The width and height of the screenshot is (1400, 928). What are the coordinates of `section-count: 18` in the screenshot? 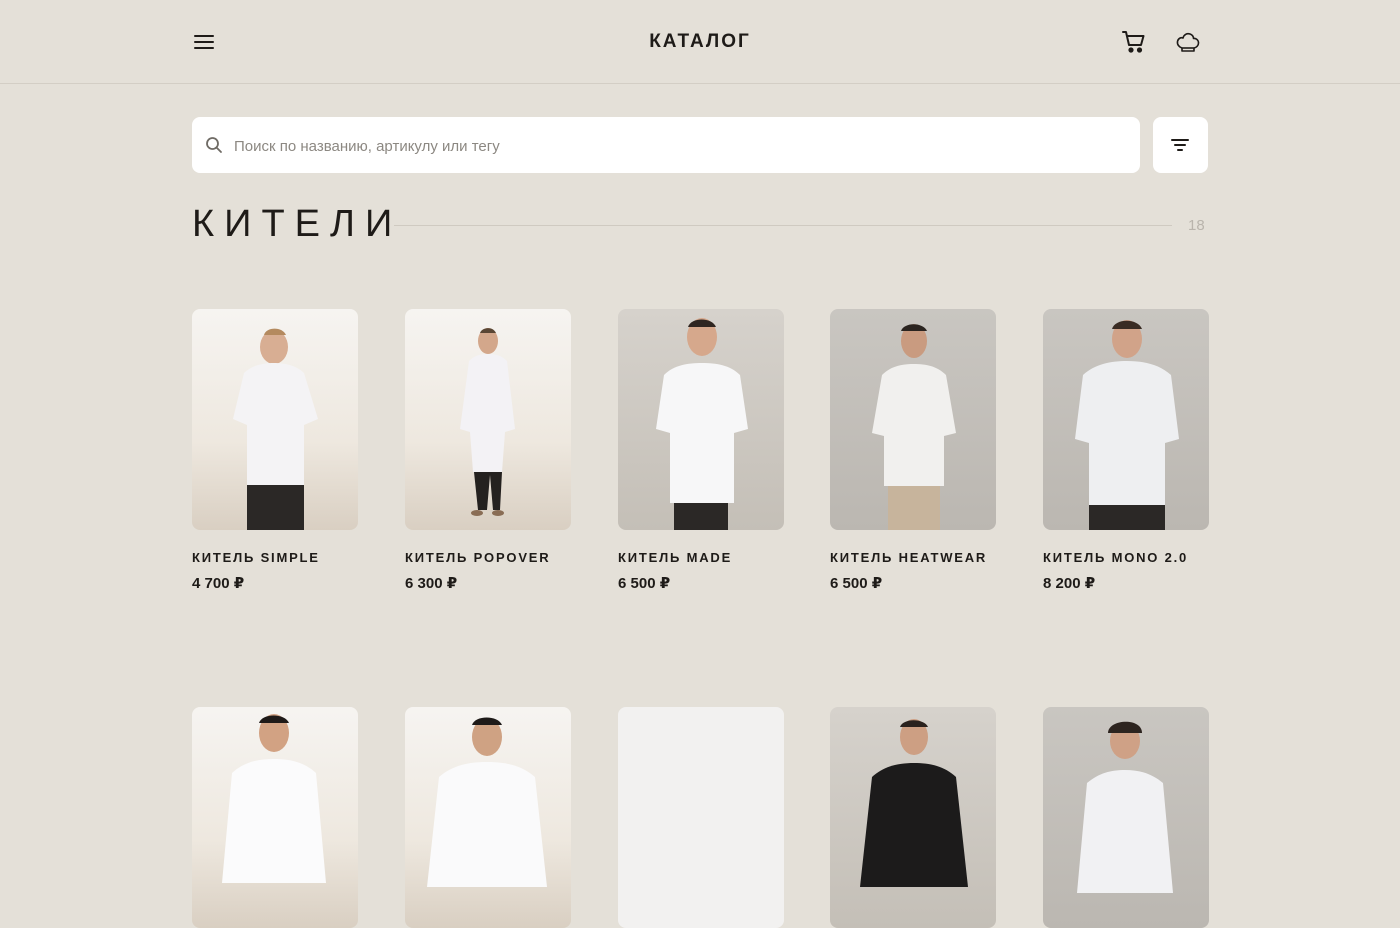 It's located at (1196, 225).